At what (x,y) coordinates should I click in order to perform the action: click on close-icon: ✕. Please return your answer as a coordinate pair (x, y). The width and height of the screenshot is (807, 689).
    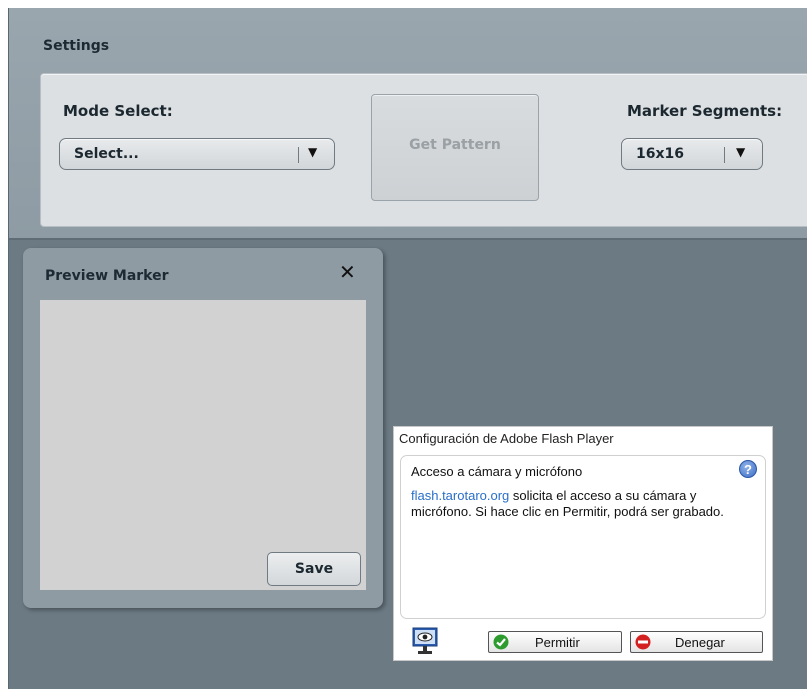
    Looking at the image, I should click on (347, 272).